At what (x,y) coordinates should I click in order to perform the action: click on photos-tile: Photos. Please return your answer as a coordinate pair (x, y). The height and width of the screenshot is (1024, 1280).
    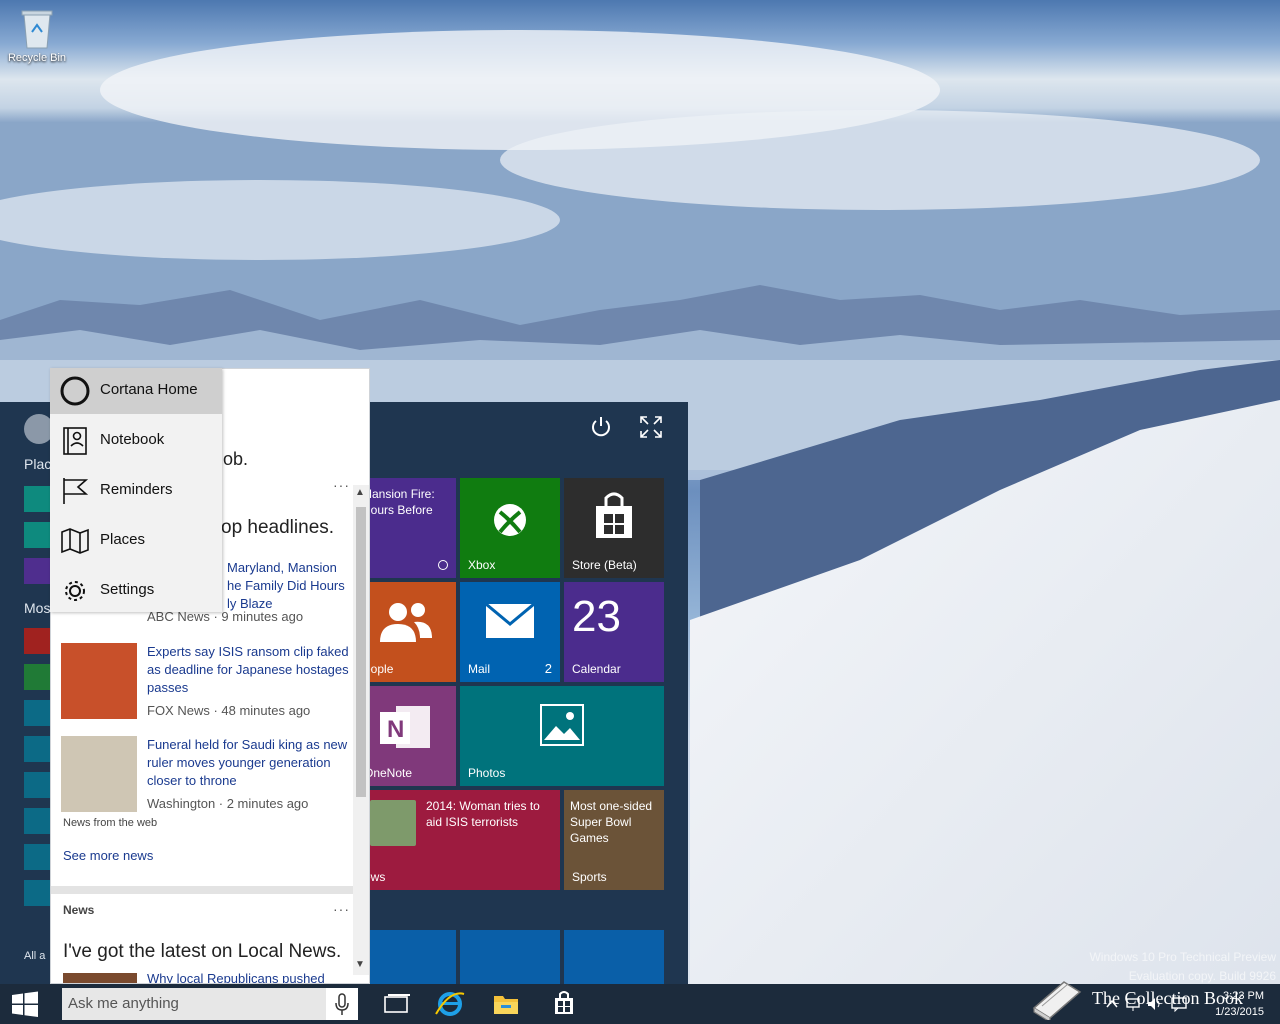
    Looking at the image, I should click on (562, 736).